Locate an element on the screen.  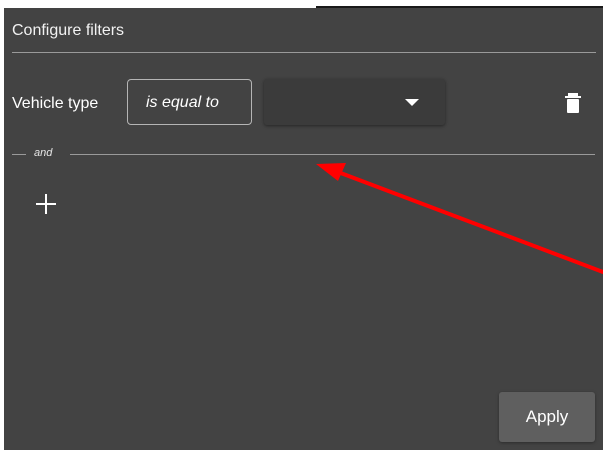
apply-button: Apply is located at coordinates (547, 417).